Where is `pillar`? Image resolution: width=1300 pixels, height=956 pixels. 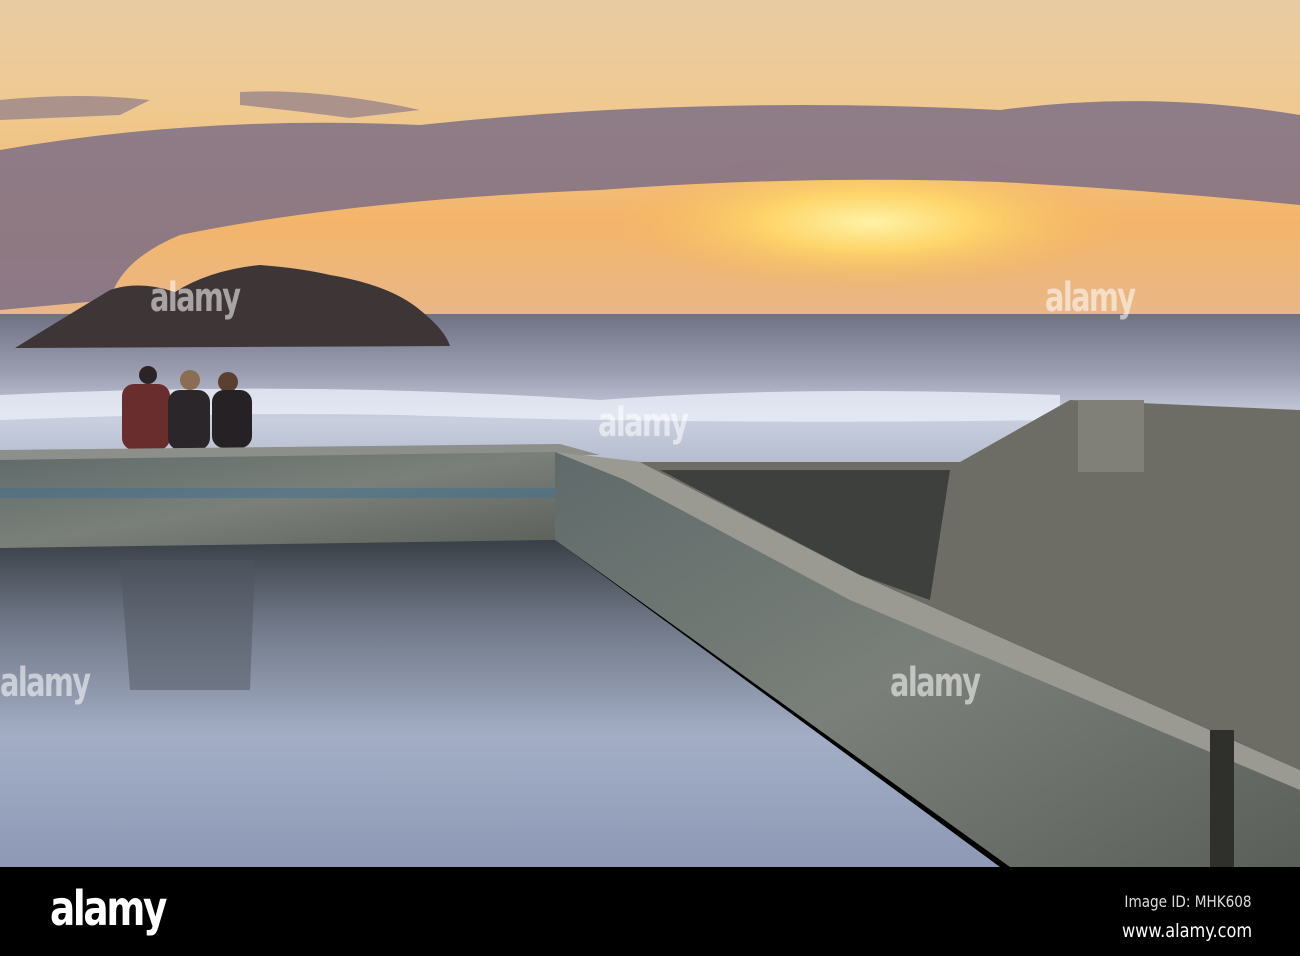
pillar is located at coordinates (1111, 436).